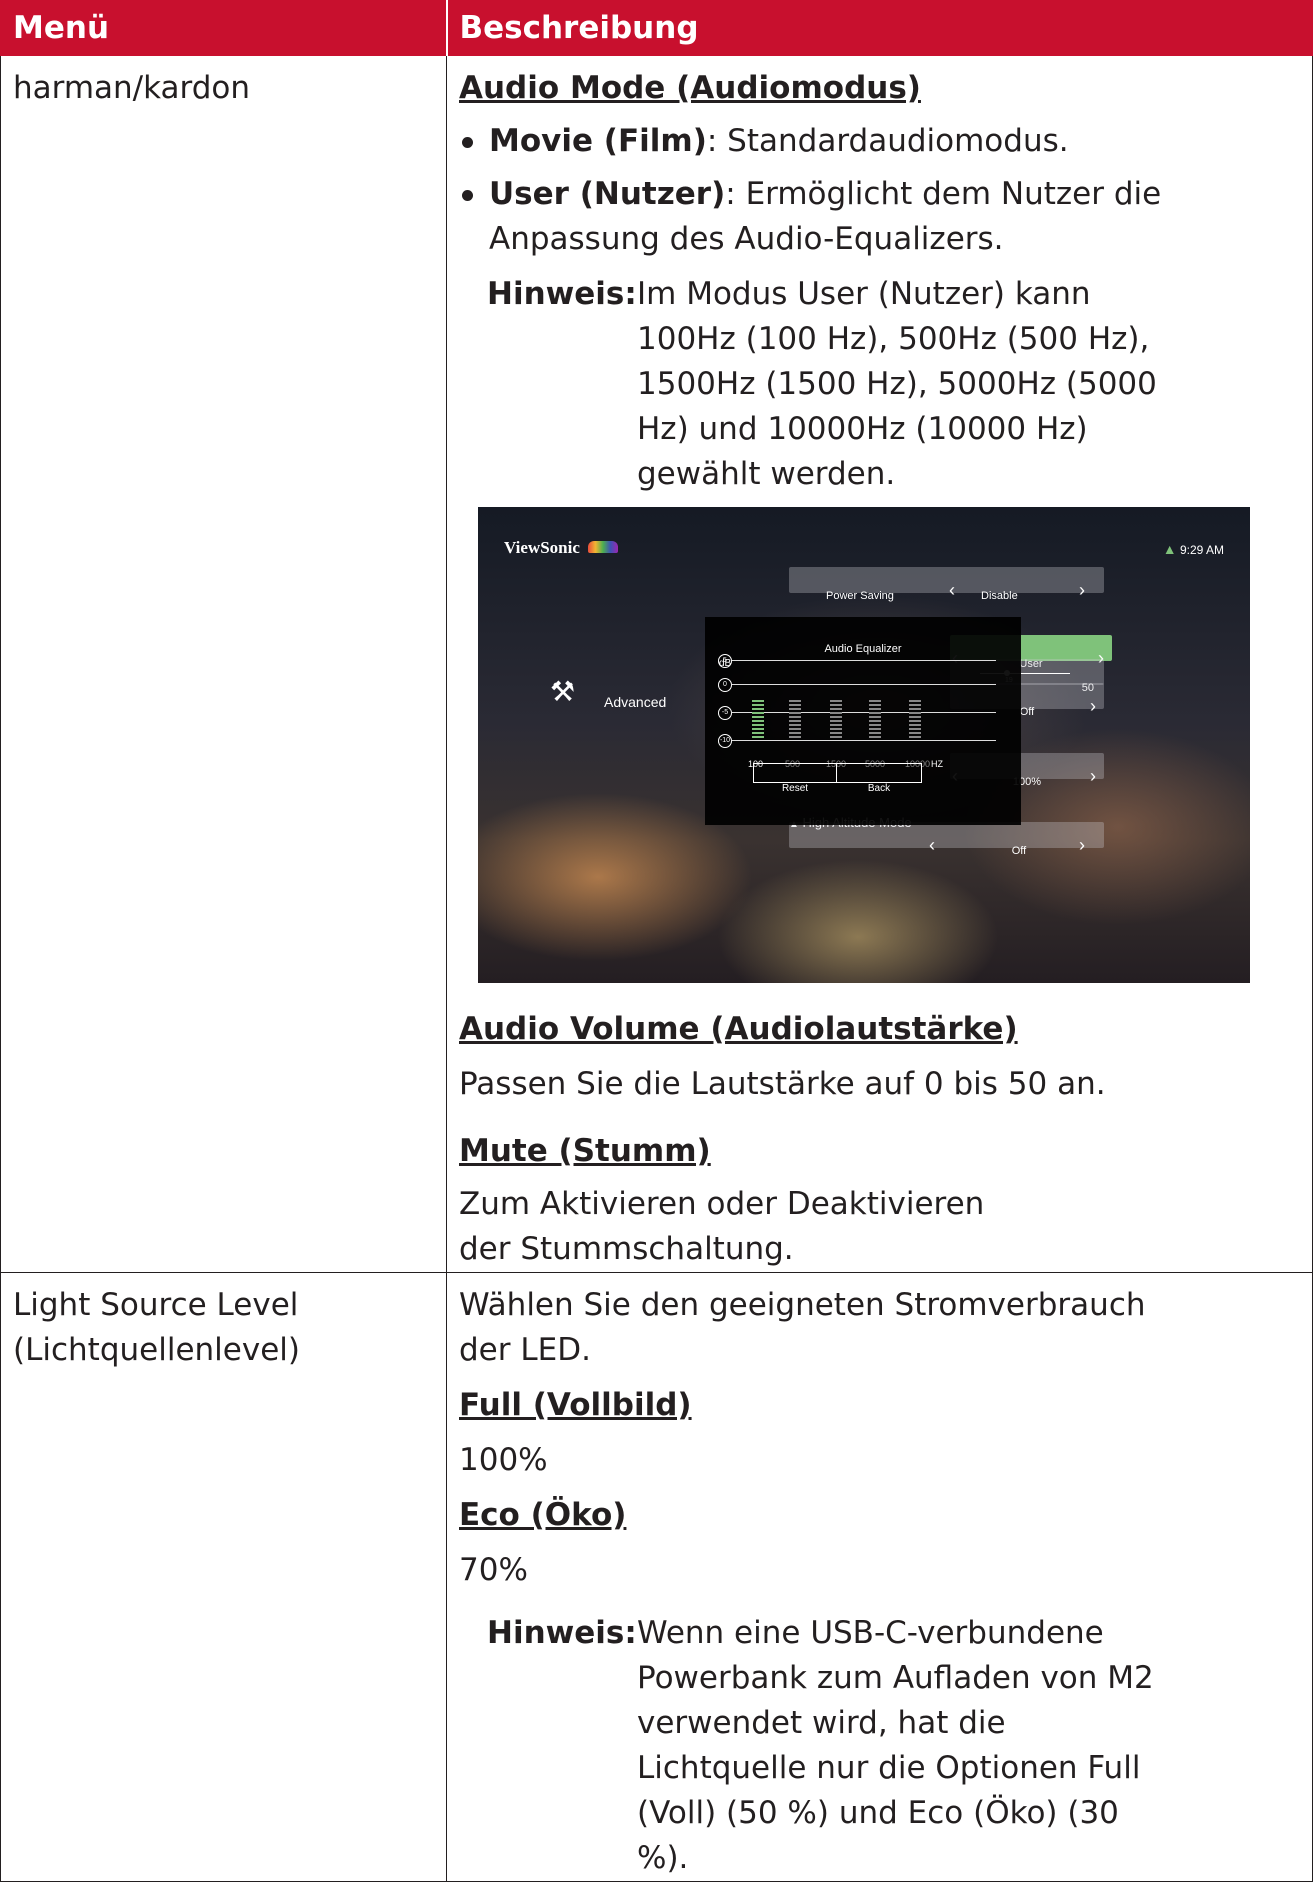  Describe the element at coordinates (1169, 549) in the screenshot. I see `wifi-icon: ▲` at that location.